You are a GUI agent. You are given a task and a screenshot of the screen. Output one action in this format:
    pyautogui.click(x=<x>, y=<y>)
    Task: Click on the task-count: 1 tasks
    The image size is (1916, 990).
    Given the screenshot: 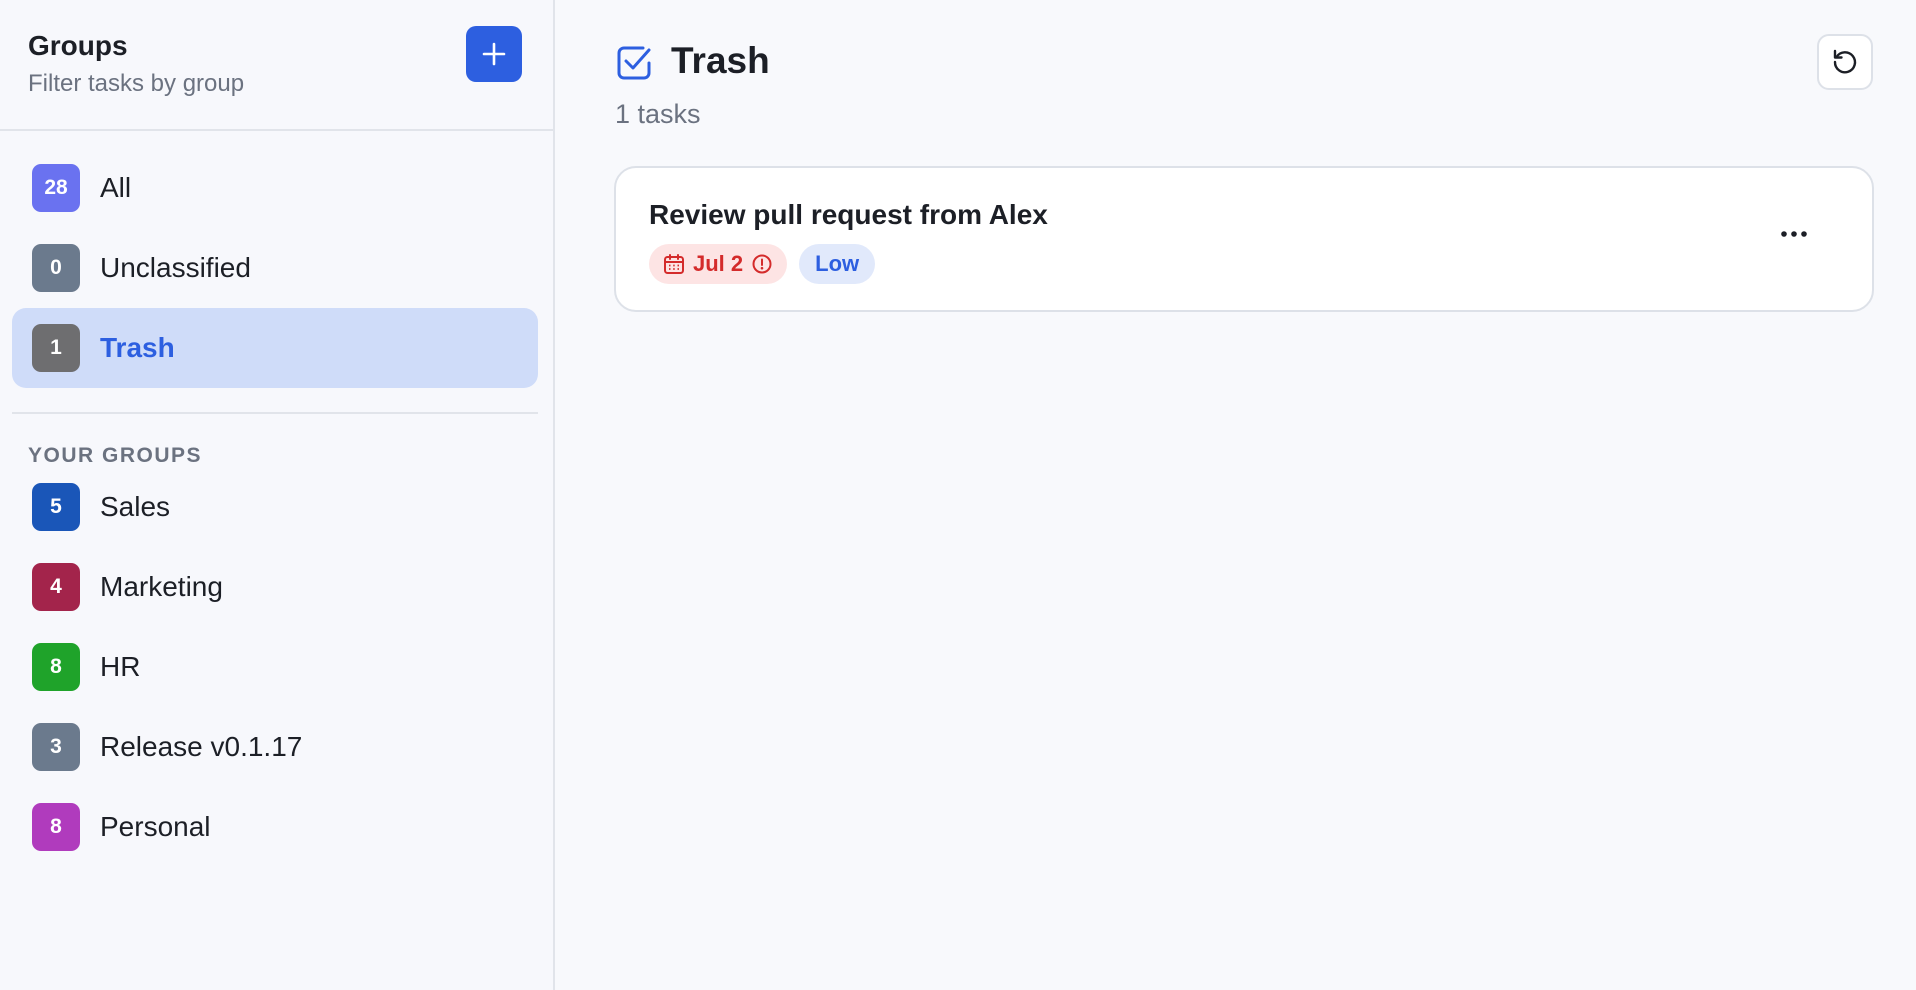 What is the action you would take?
    pyautogui.click(x=658, y=114)
    